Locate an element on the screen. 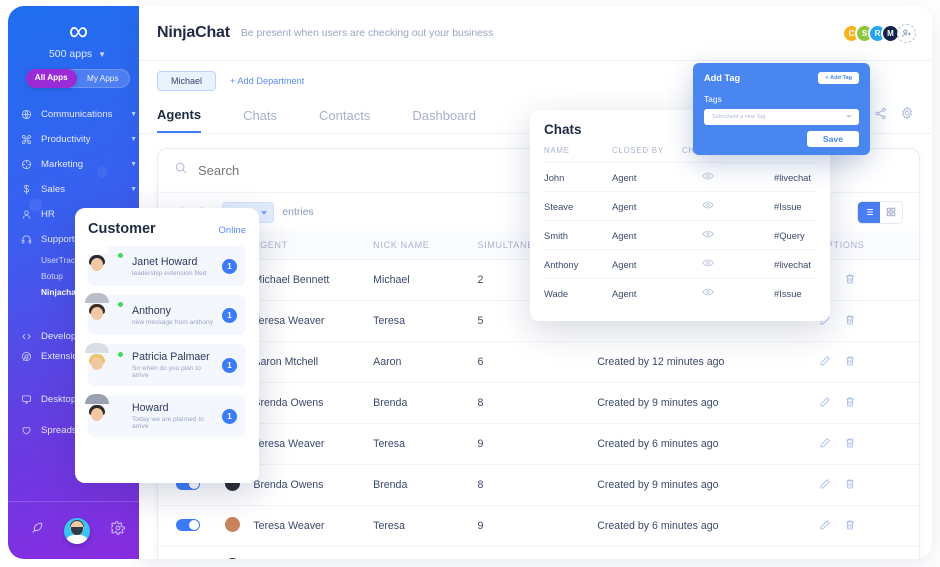 The width and height of the screenshot is (940, 567). status-toggle is located at coordinates (188, 524).